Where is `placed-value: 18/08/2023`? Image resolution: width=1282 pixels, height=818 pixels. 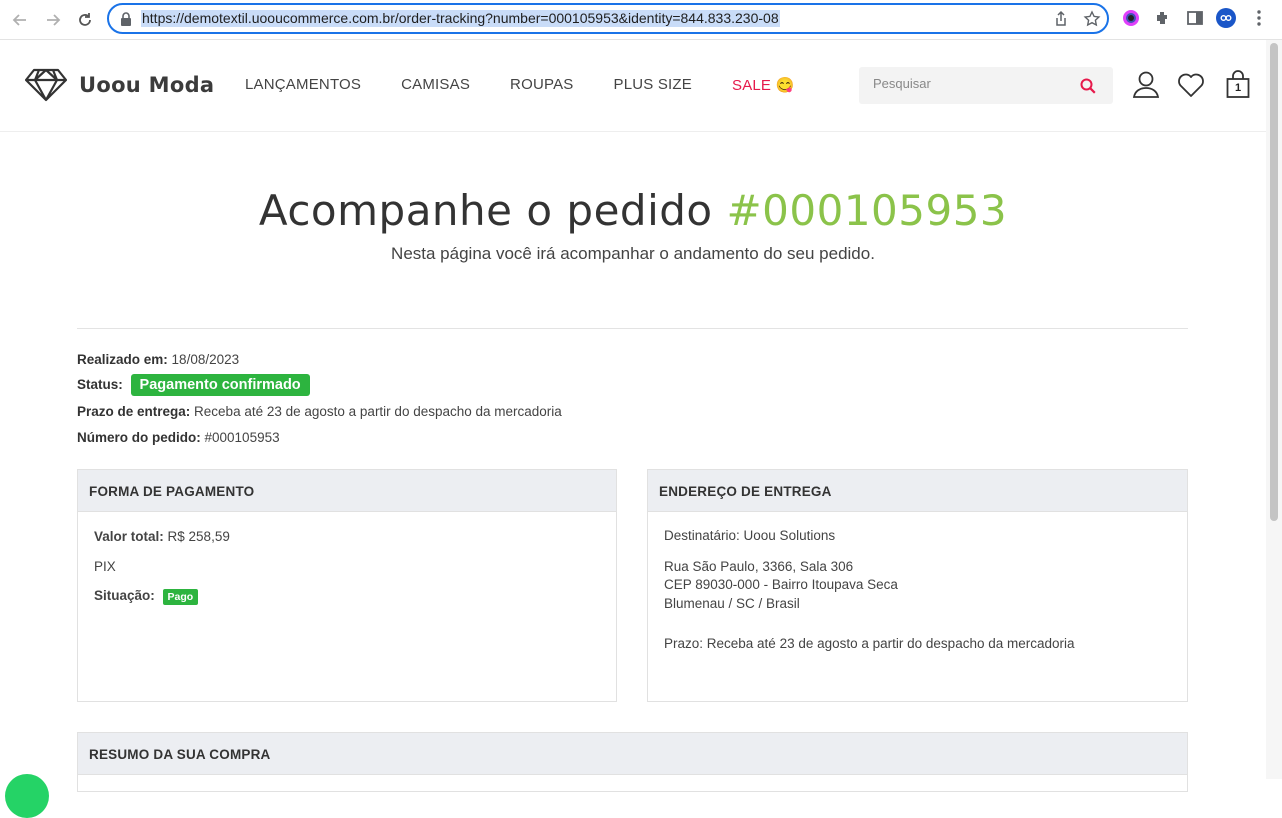
placed-value: 18/08/2023 is located at coordinates (205, 359).